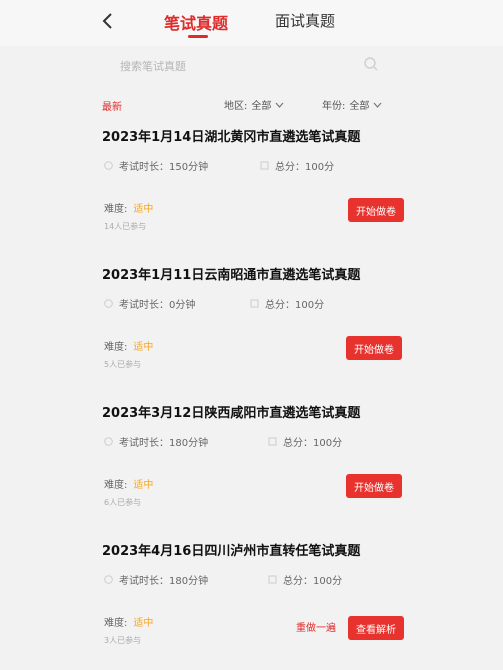 The width and height of the screenshot is (503, 670). Describe the element at coordinates (231, 413) in the screenshot. I see `exam-title: 2023年3月12日陕西咸阳市直遴选笔试真题` at that location.